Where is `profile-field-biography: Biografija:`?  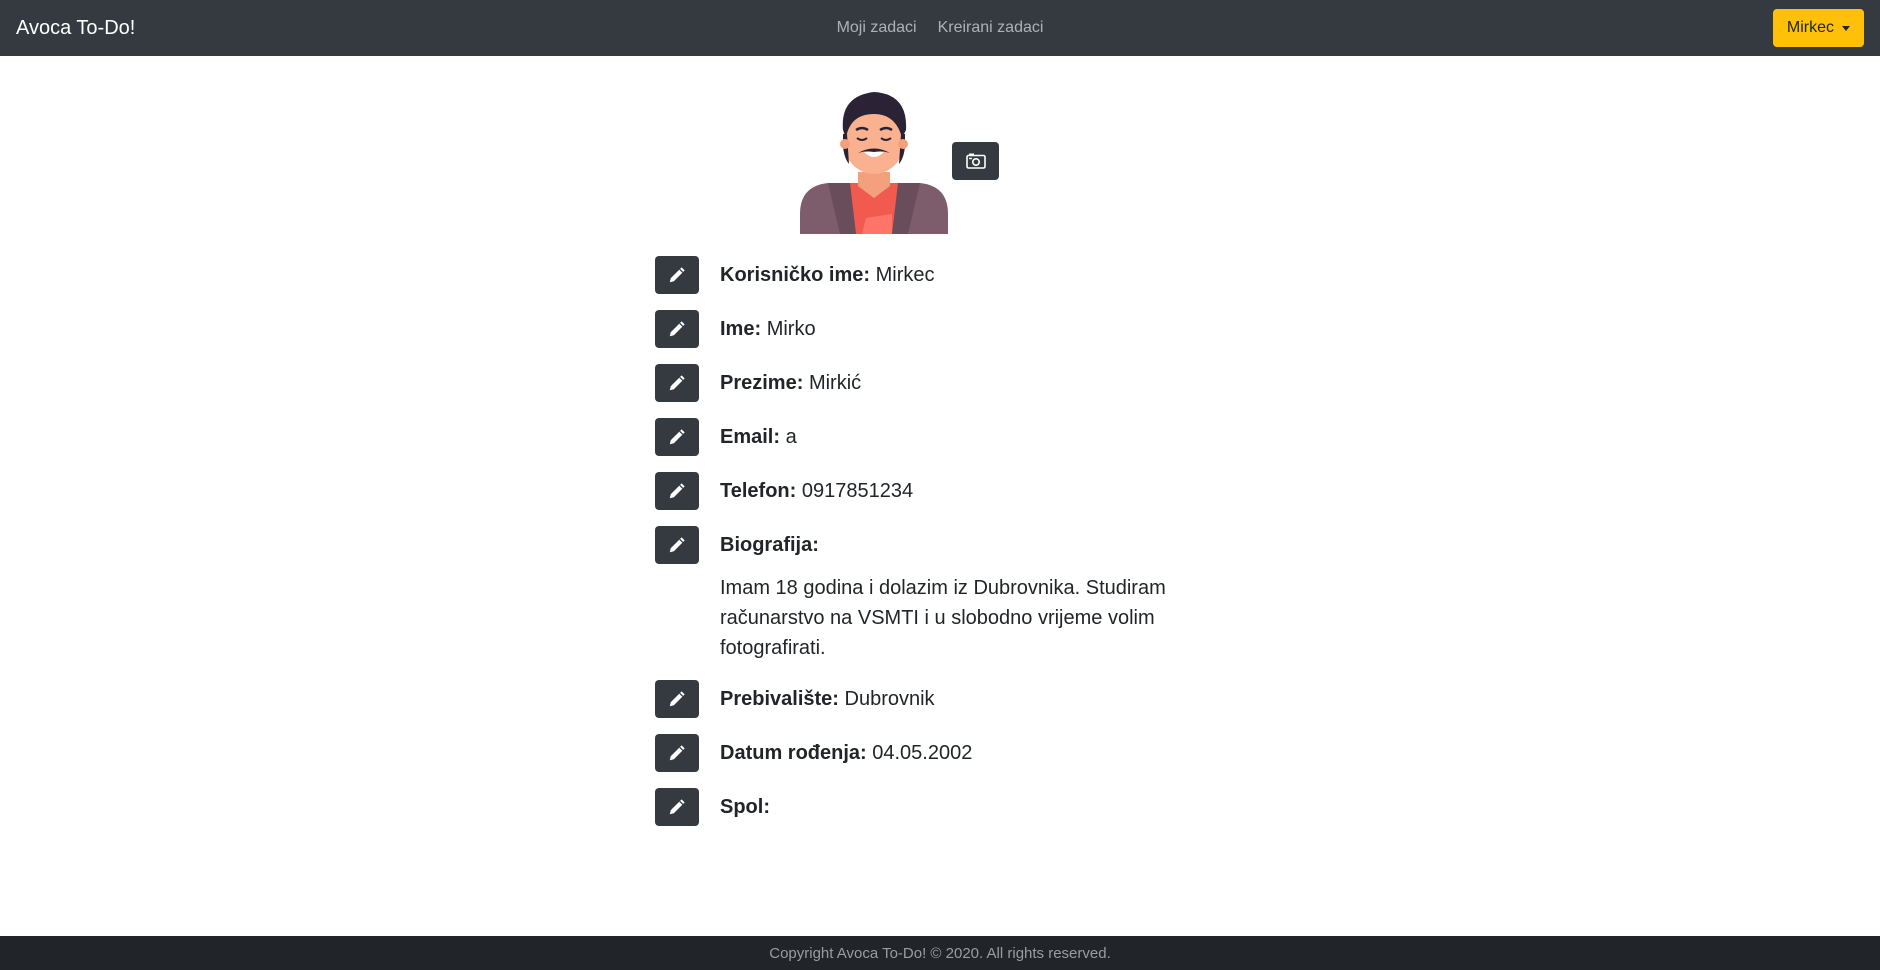 profile-field-biography: Biografija: is located at coordinates (769, 545).